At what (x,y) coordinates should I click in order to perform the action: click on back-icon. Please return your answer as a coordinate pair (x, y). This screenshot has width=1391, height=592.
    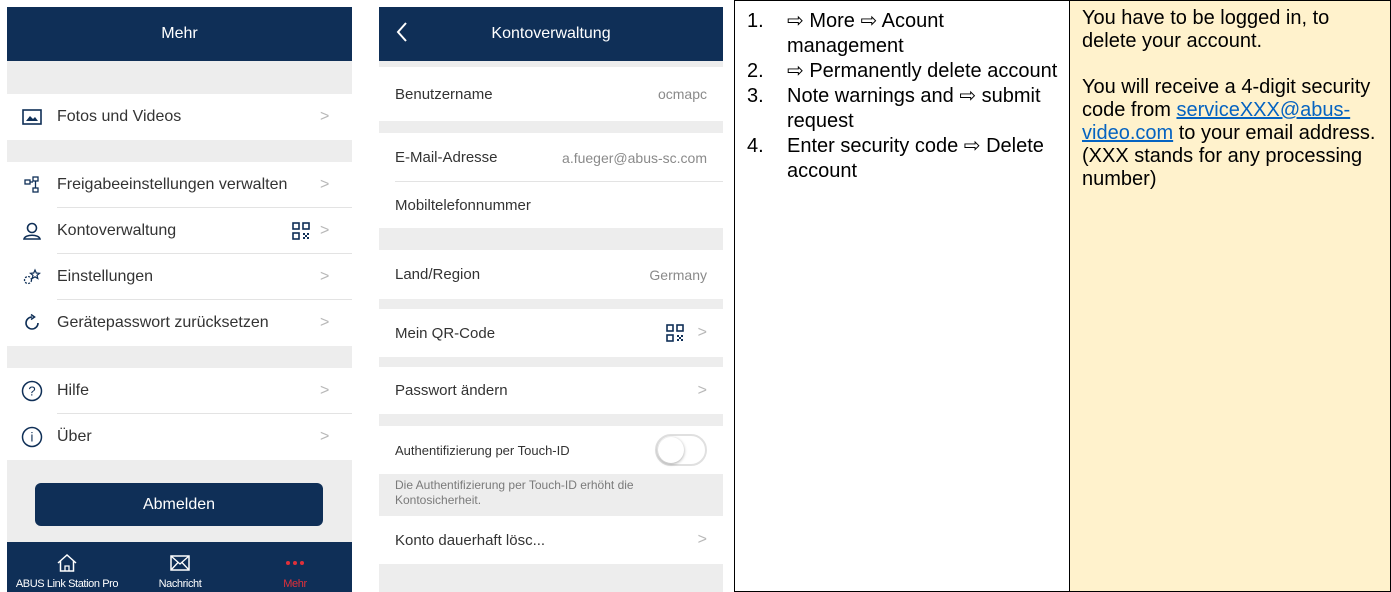
    Looking at the image, I should click on (402, 34).